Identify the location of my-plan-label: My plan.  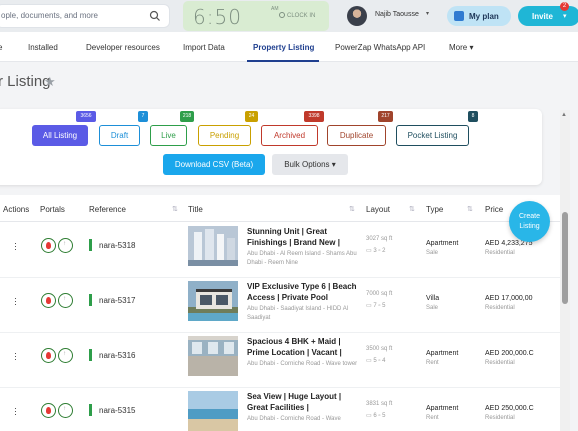
(484, 16).